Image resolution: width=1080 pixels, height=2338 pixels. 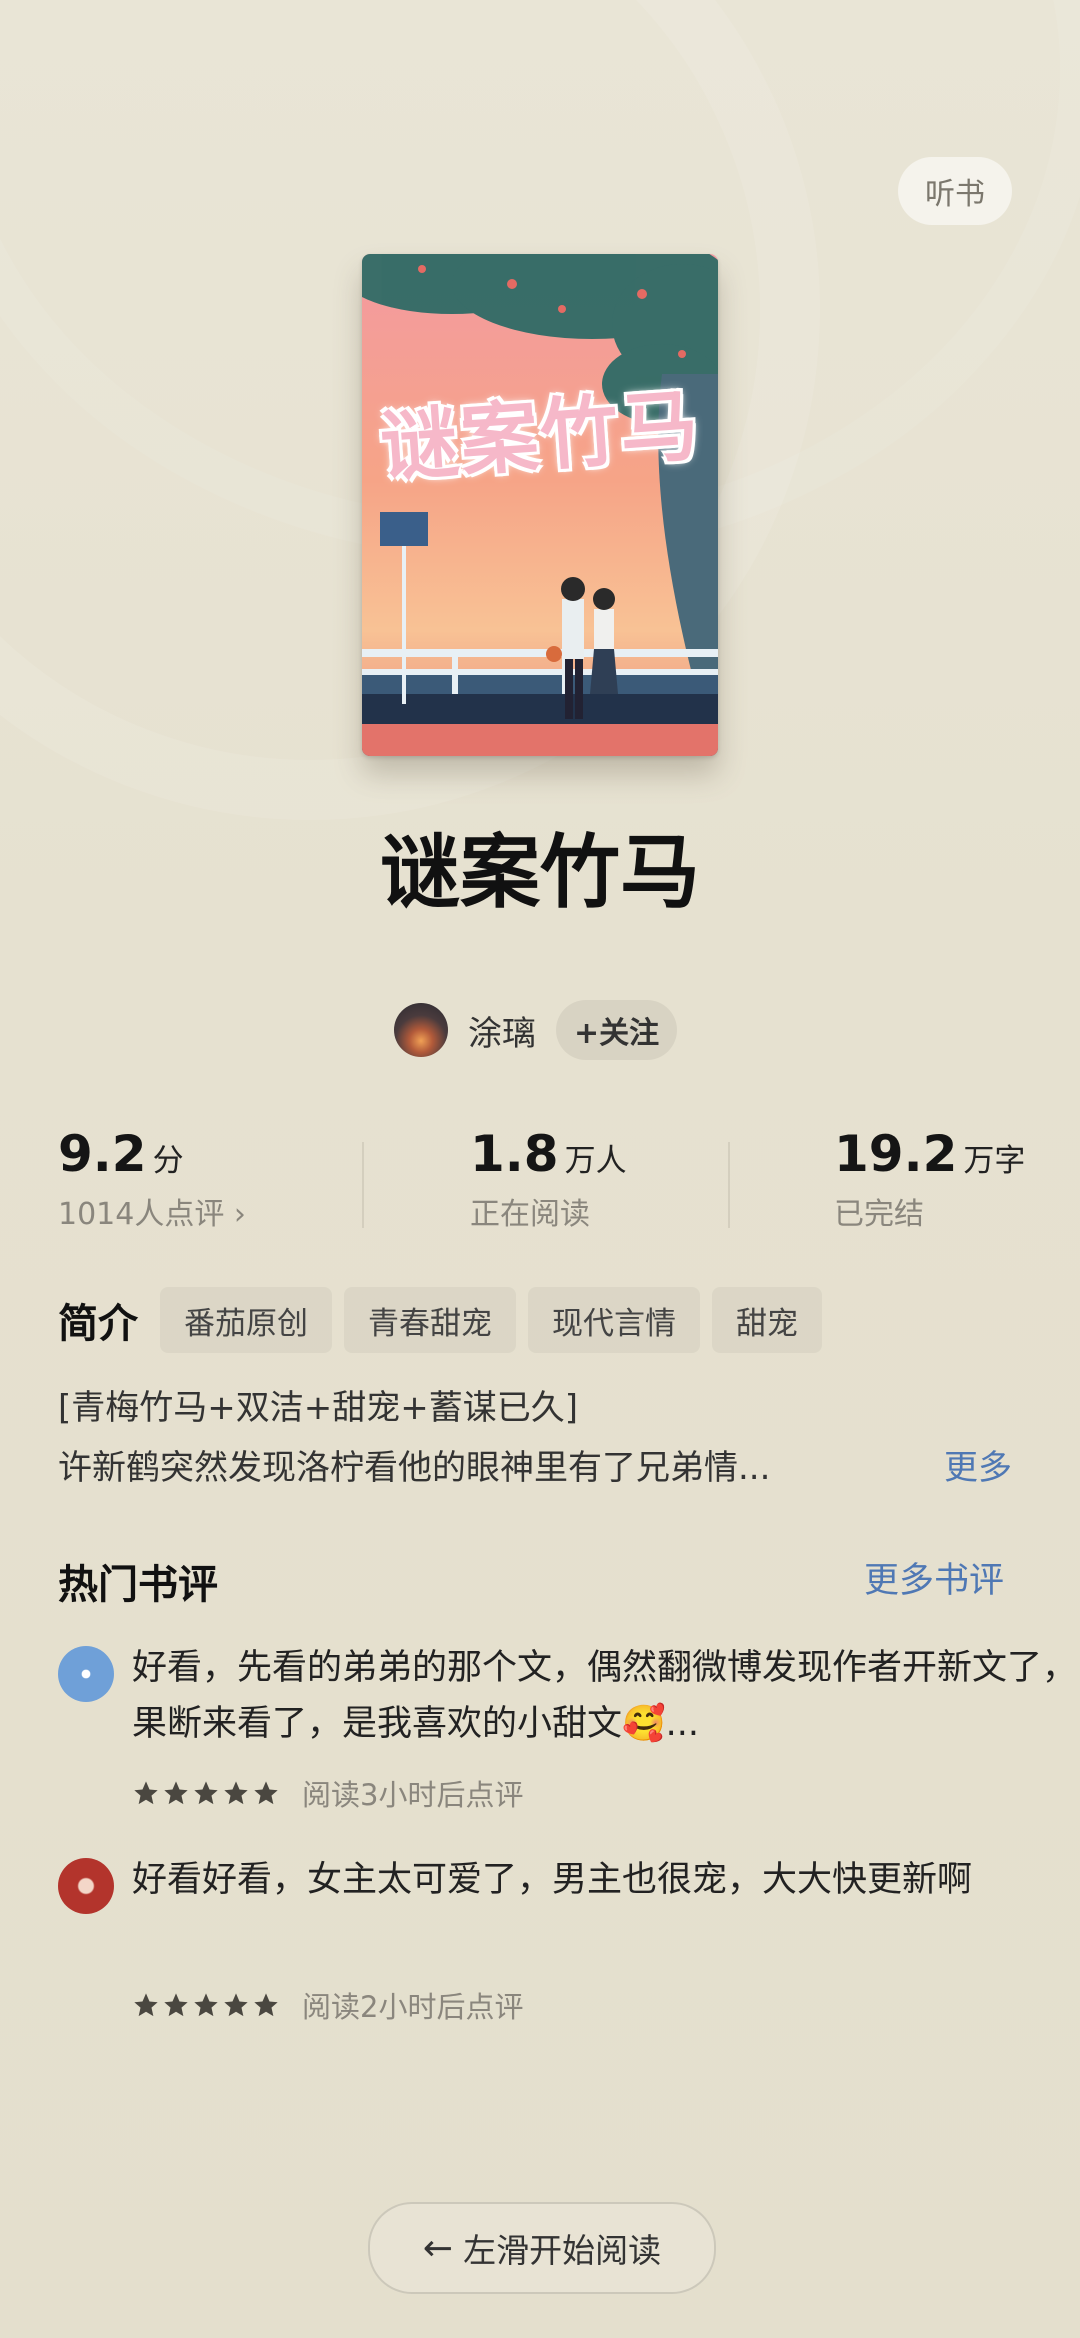 I want to click on hot-reviews-title: 热门书评, so click(x=138, y=1585).